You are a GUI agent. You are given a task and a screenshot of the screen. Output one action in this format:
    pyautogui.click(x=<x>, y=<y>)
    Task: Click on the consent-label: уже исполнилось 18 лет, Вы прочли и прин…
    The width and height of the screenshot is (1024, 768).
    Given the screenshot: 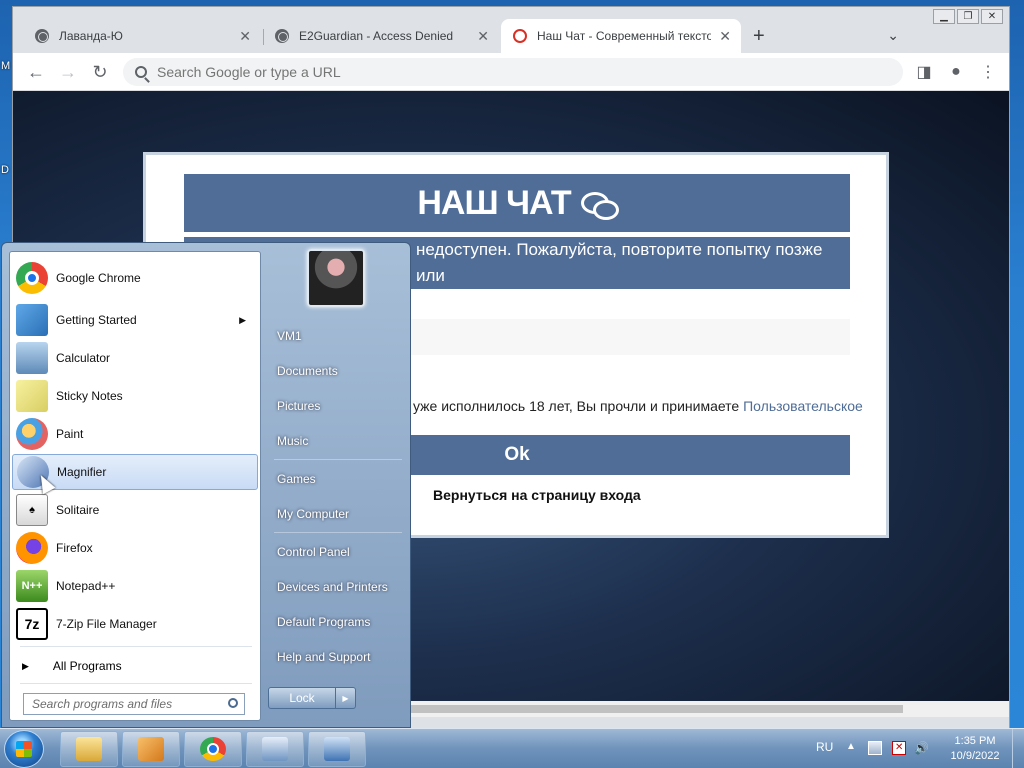 What is the action you would take?
    pyautogui.click(x=578, y=406)
    